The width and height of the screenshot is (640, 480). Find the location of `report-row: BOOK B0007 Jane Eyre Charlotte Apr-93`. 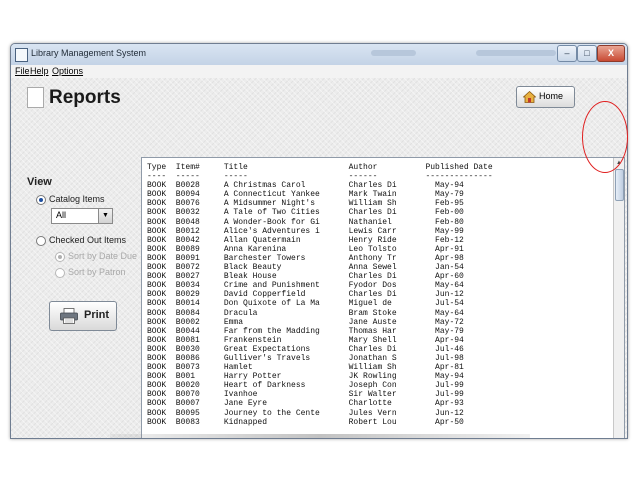

report-row: BOOK B0007 Jane Eyre Charlotte Apr-93 is located at coordinates (305, 404).